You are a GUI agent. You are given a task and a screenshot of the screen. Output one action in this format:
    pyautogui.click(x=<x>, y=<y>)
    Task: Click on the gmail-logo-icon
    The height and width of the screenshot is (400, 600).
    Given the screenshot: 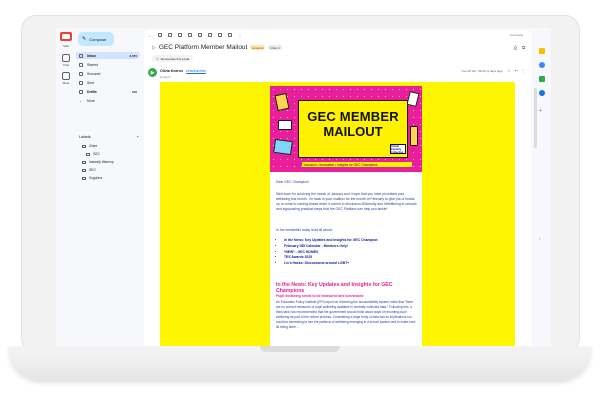 What is the action you would take?
    pyautogui.click(x=66, y=36)
    